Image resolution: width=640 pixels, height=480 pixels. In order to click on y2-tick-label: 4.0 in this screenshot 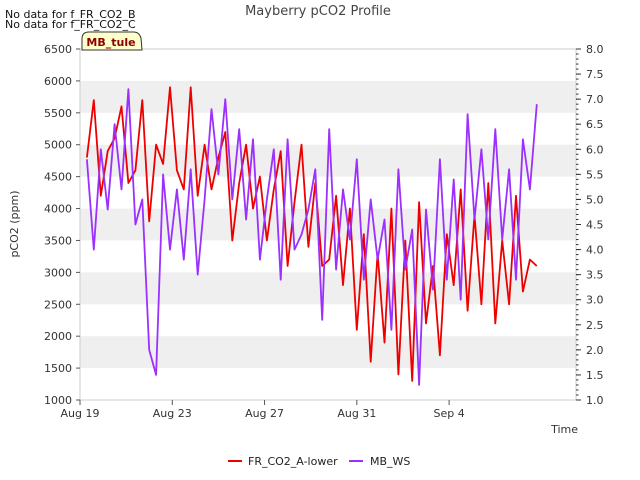, I will do `click(595, 250)`.